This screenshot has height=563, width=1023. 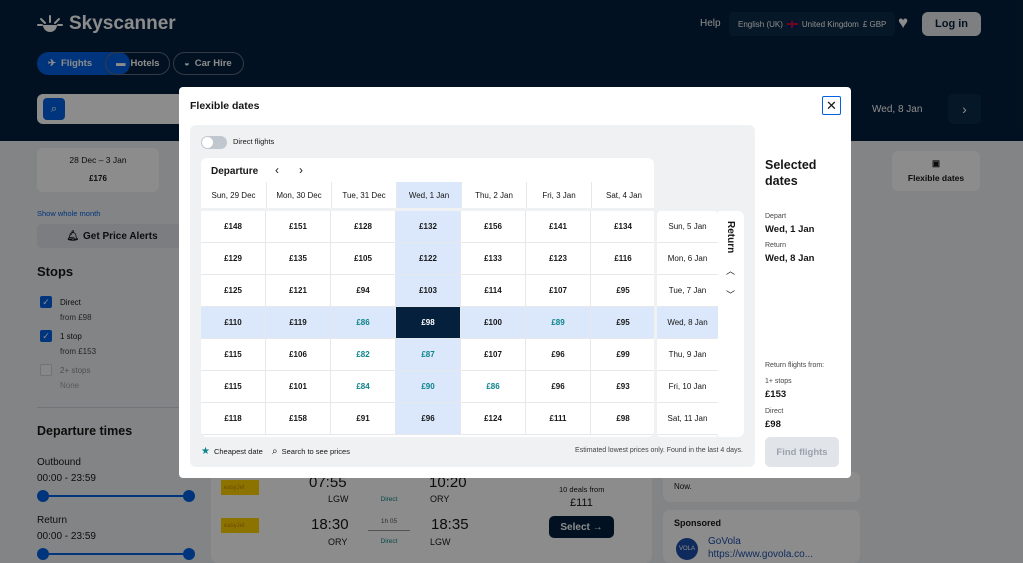 What do you see at coordinates (363, 227) in the screenshot?
I see `price-cell: £128` at bounding box center [363, 227].